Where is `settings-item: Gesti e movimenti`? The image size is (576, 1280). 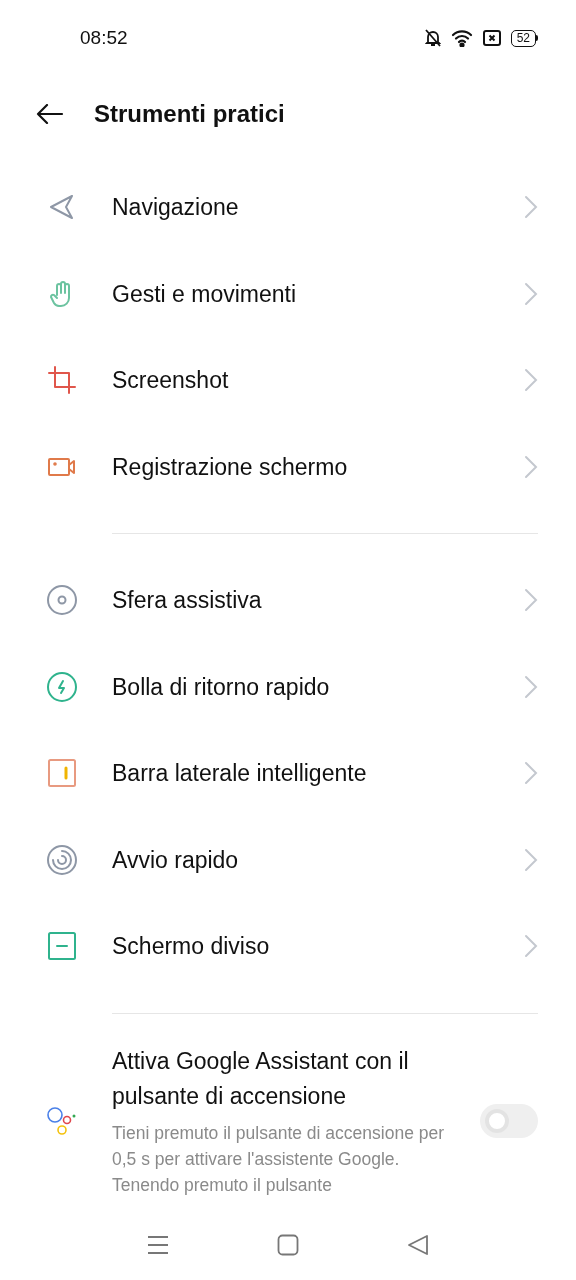 settings-item: Gesti e movimenti is located at coordinates (288, 293).